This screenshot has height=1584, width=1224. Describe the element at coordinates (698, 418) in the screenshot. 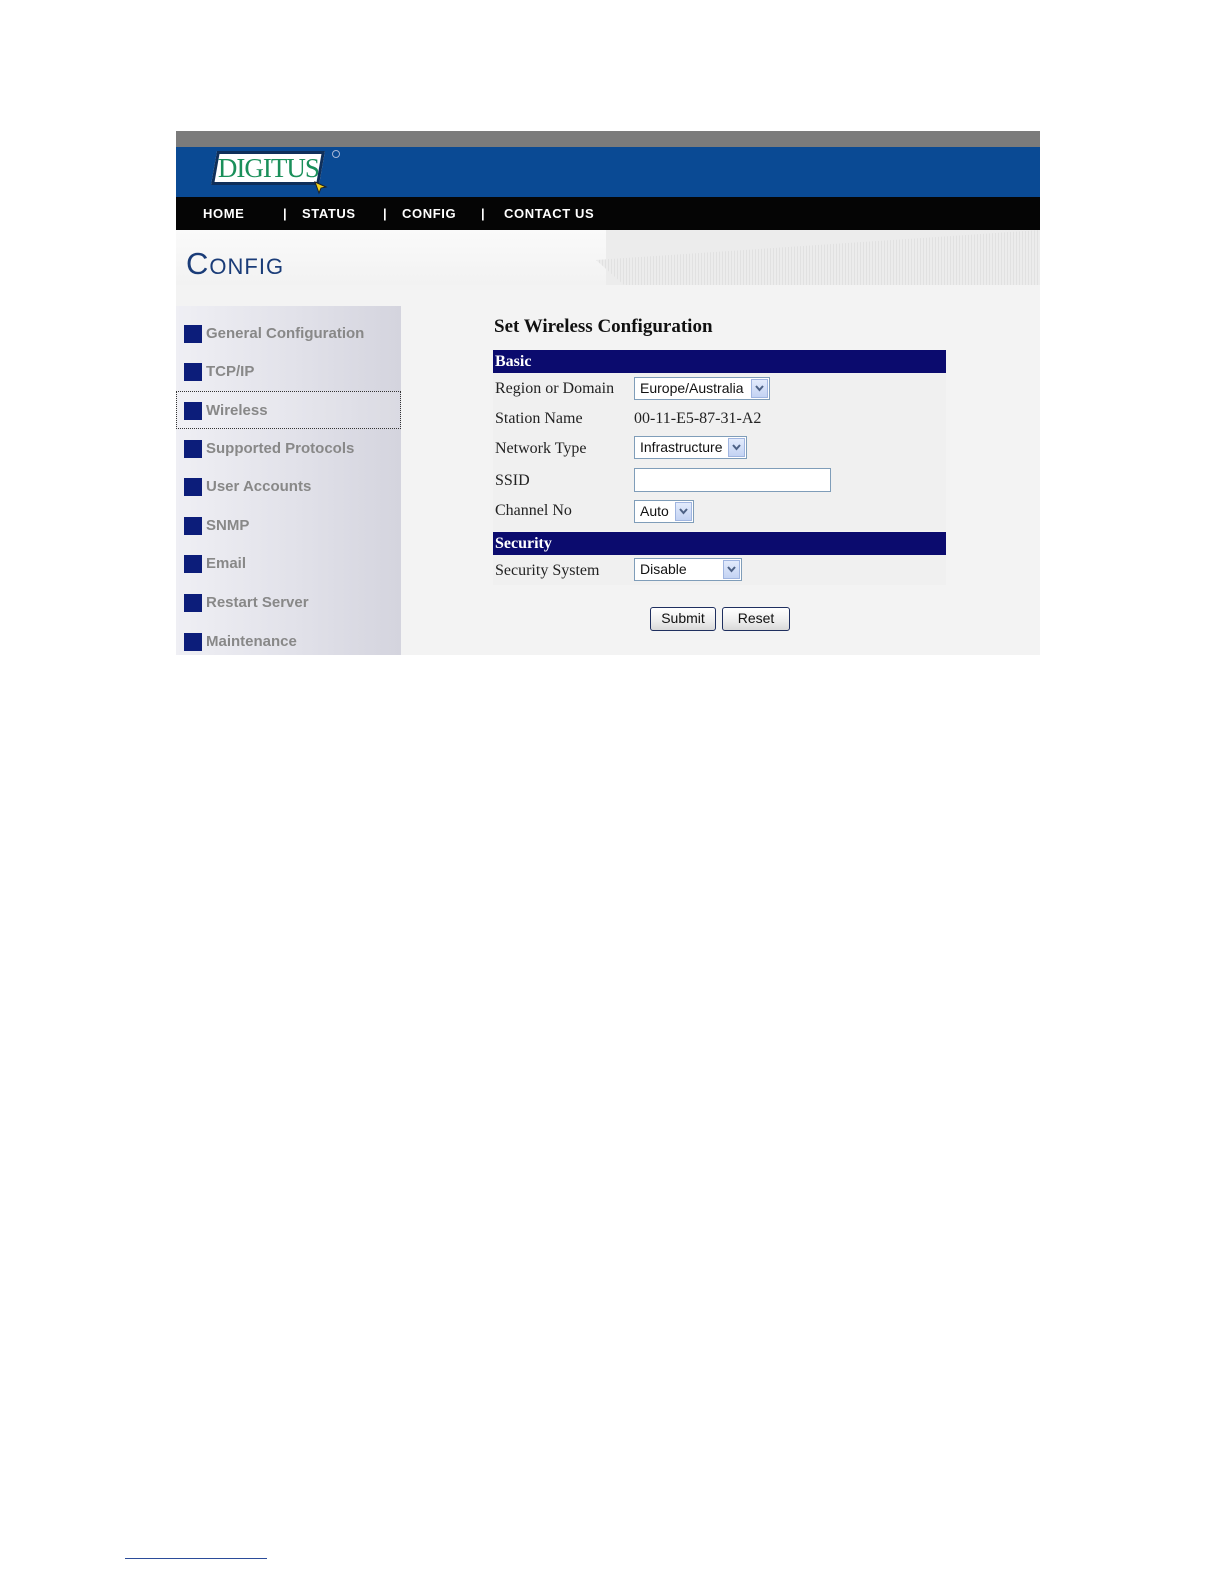

I see `station-name-value: 00-11-E5-87-31-A2` at that location.